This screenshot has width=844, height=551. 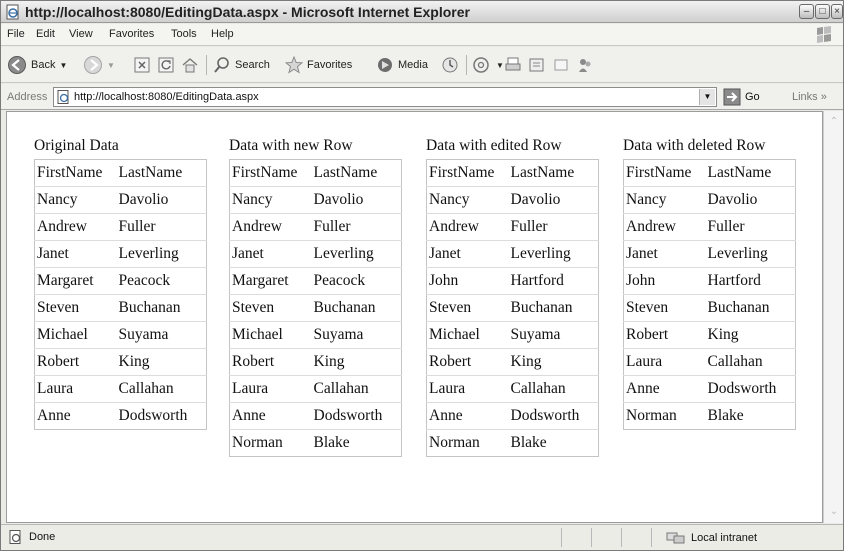 I want to click on first-name-cell: Margaret, so click(x=75, y=281).